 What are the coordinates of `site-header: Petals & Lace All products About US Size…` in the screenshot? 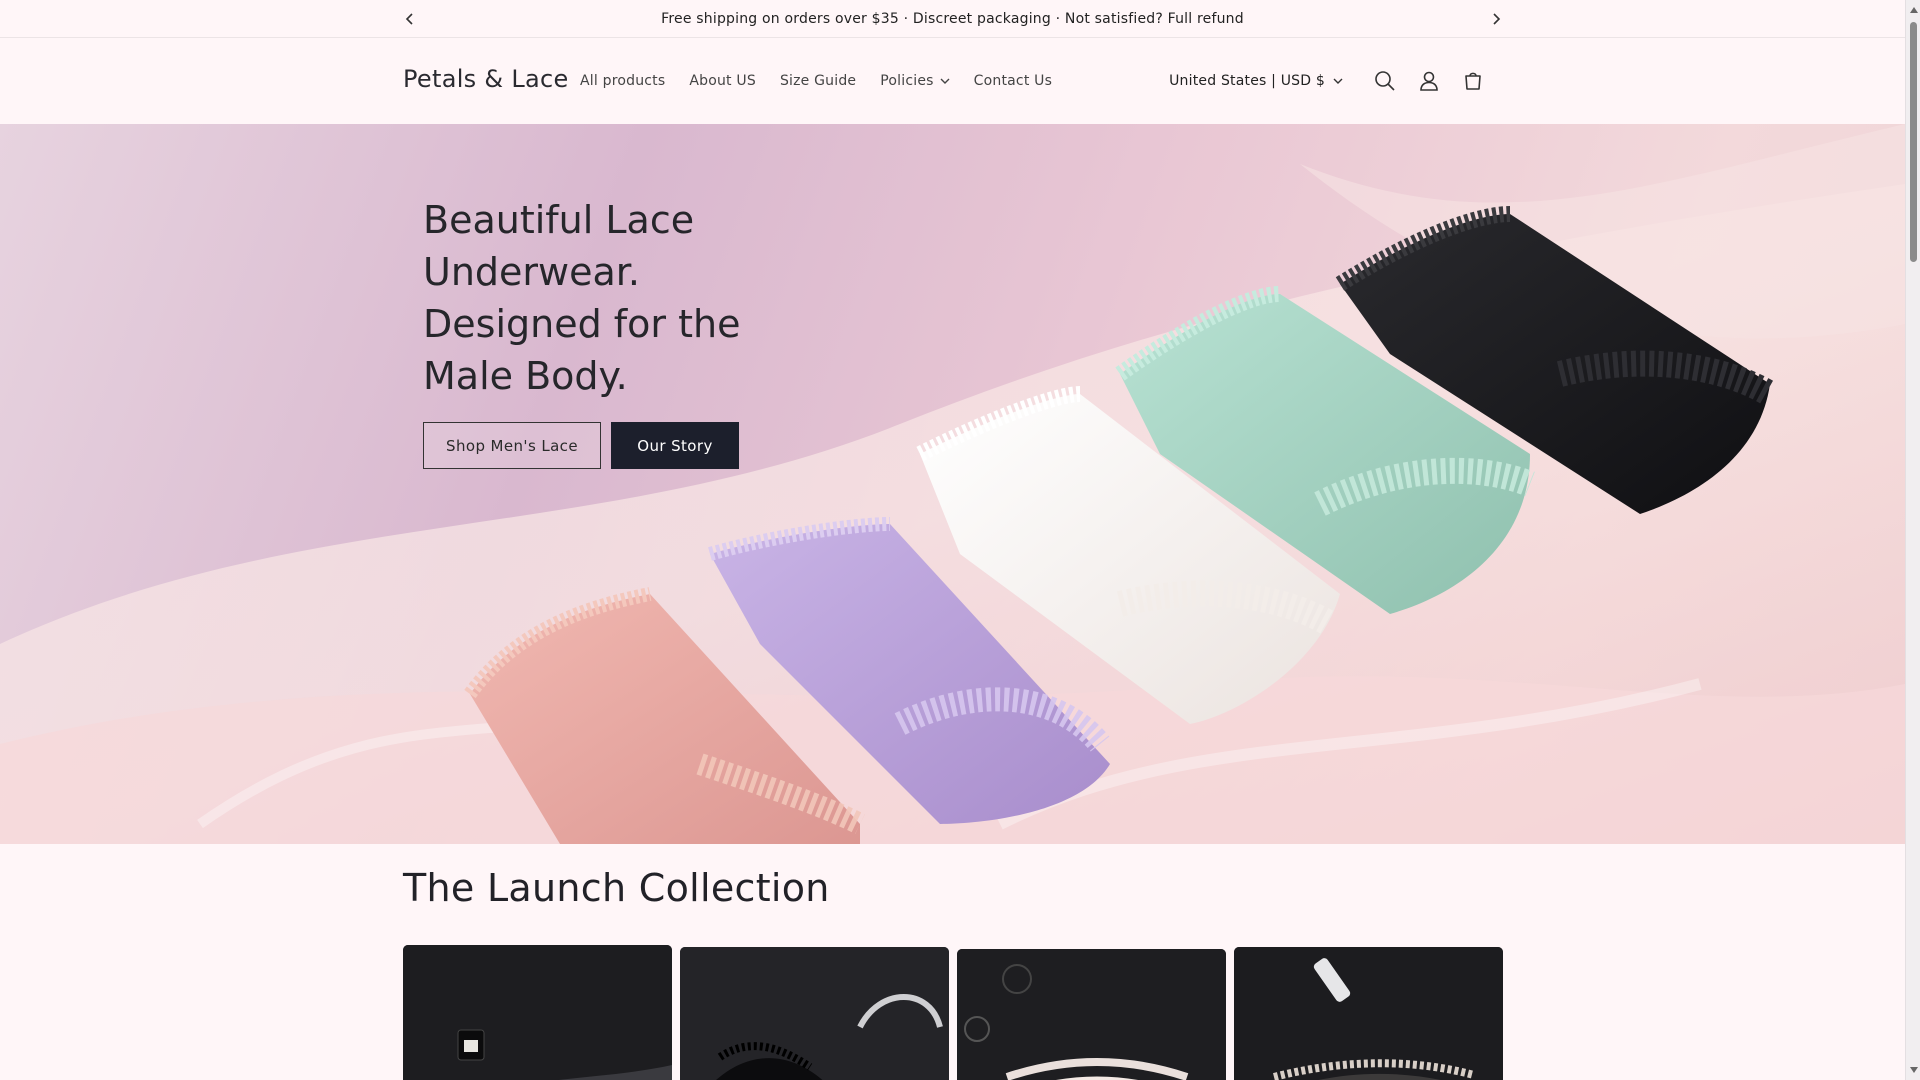 It's located at (952, 81).